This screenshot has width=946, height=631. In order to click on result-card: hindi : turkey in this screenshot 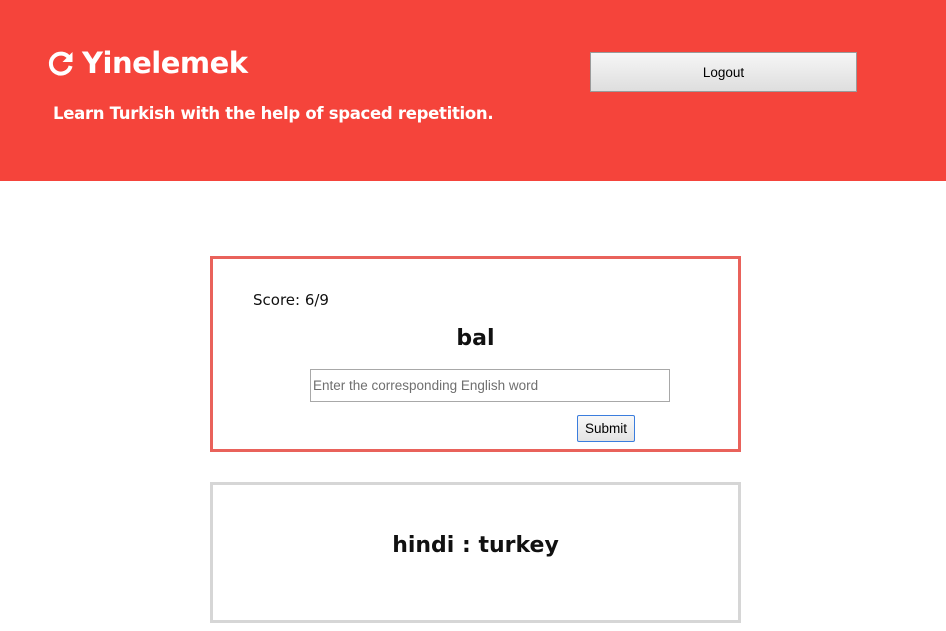, I will do `click(475, 552)`.